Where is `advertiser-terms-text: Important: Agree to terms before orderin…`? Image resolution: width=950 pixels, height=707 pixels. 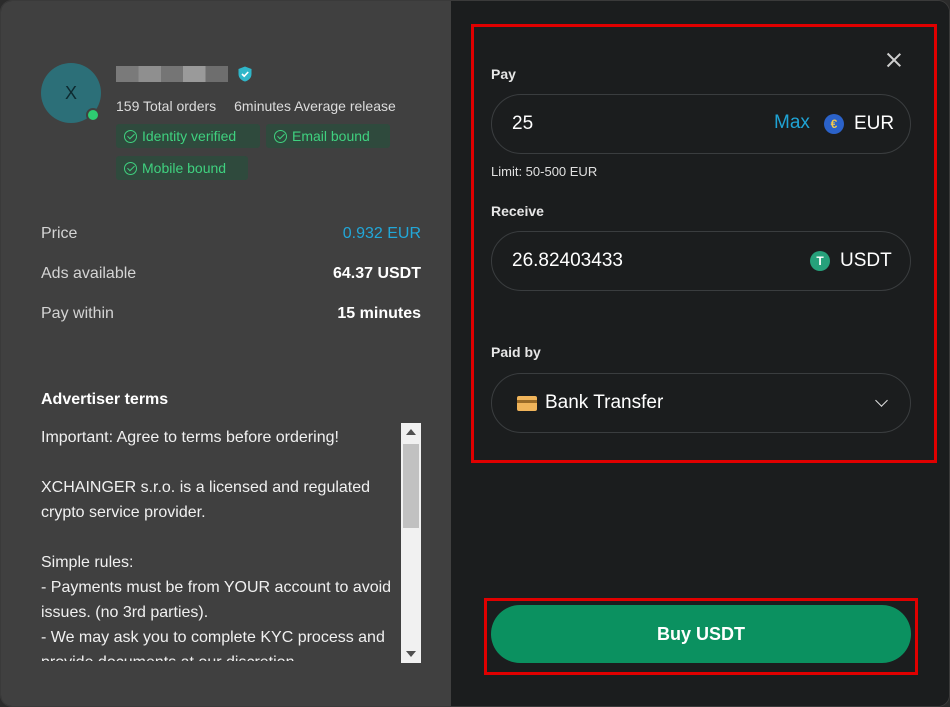
advertiser-terms-text: Important: Agree to terms before orderin… is located at coordinates (216, 545).